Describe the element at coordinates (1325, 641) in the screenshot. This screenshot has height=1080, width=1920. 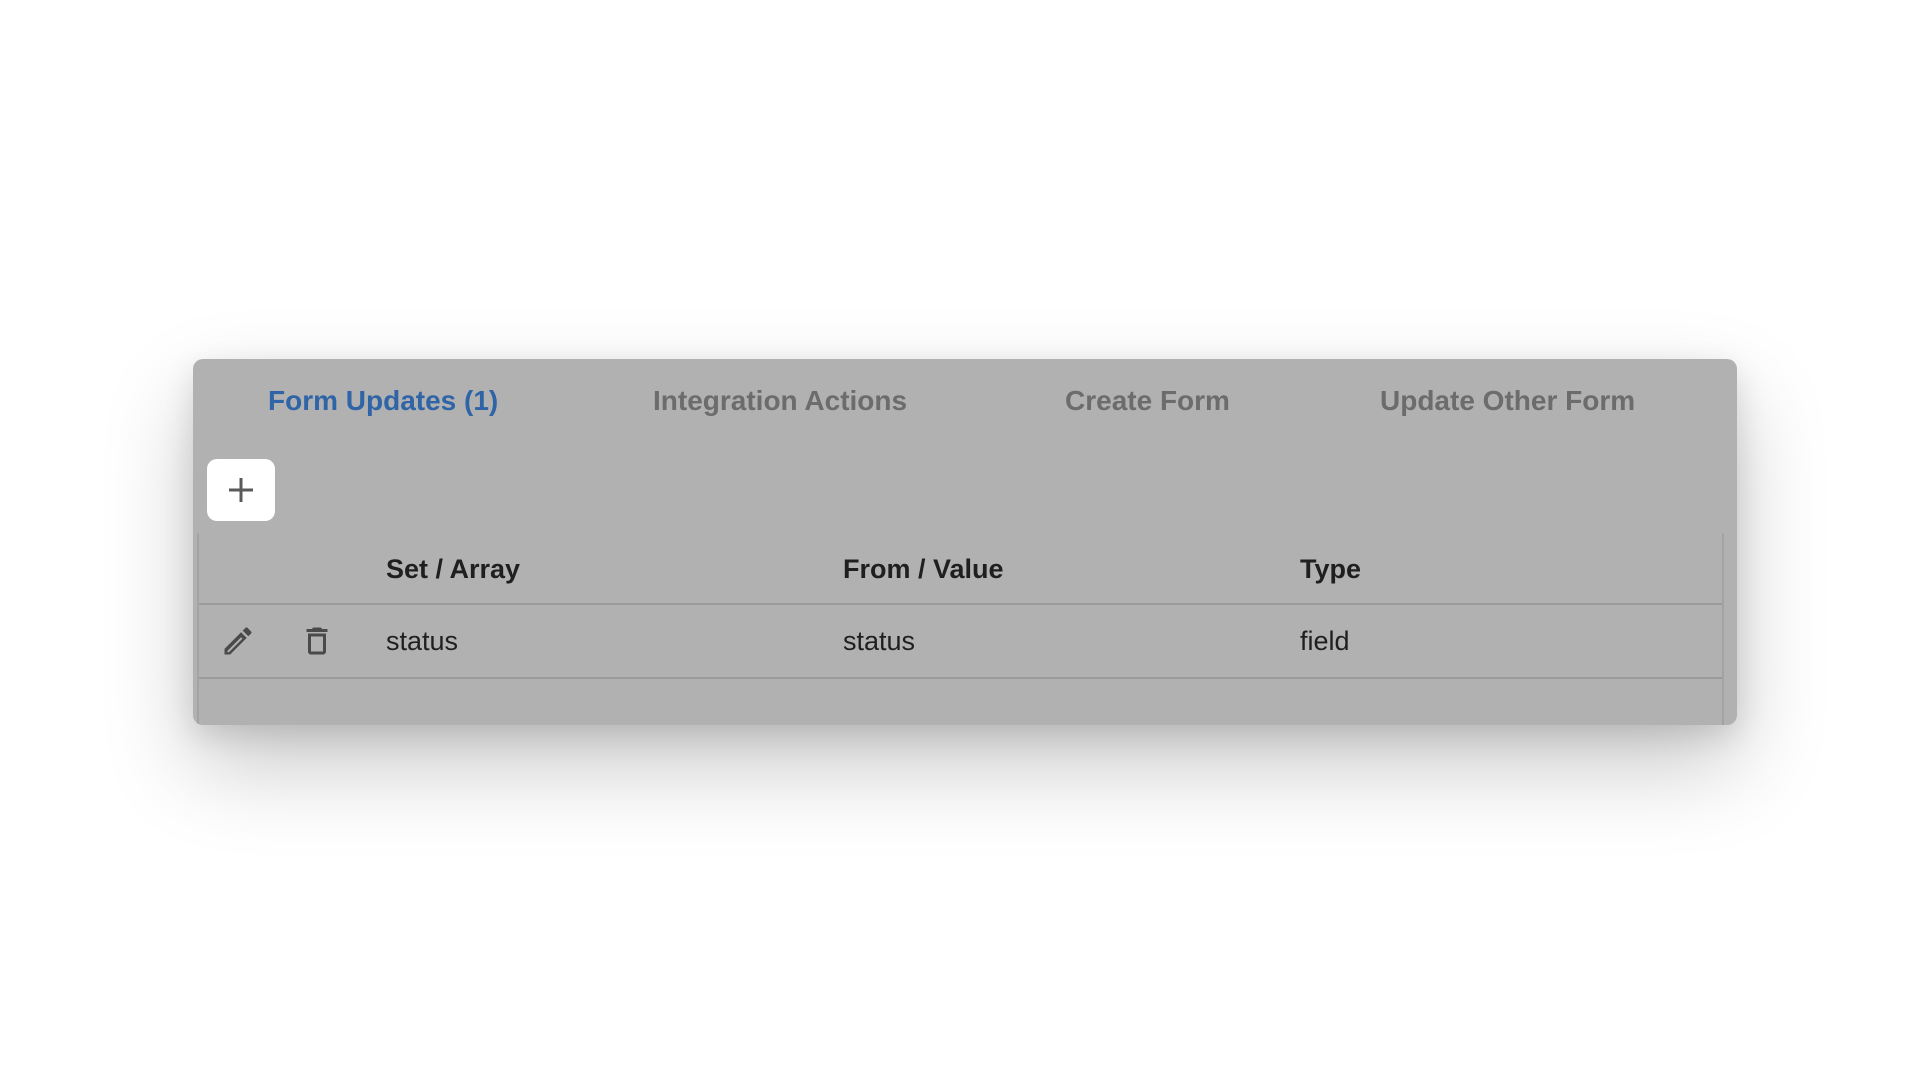
I see `cell-type: field` at that location.